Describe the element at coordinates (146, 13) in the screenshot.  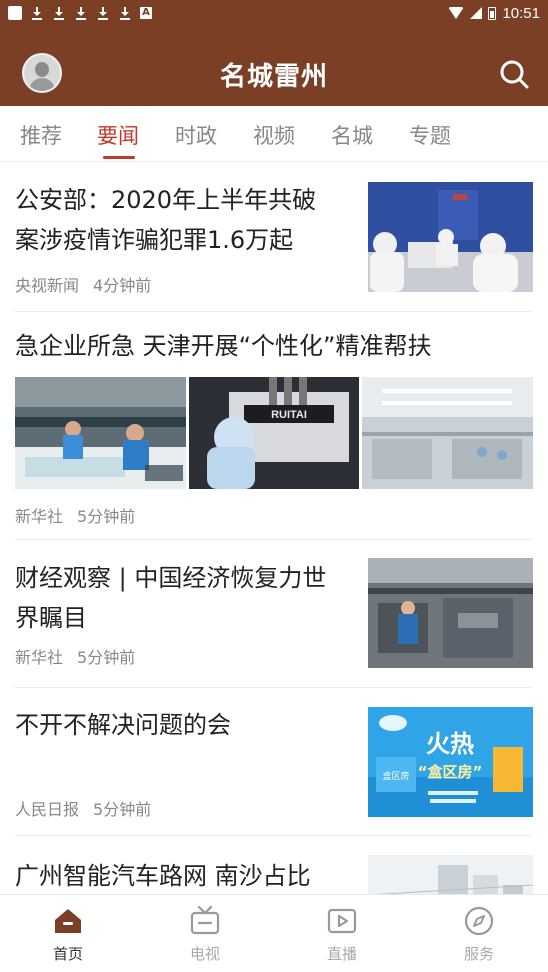
I see `font-a-icon: A` at that location.